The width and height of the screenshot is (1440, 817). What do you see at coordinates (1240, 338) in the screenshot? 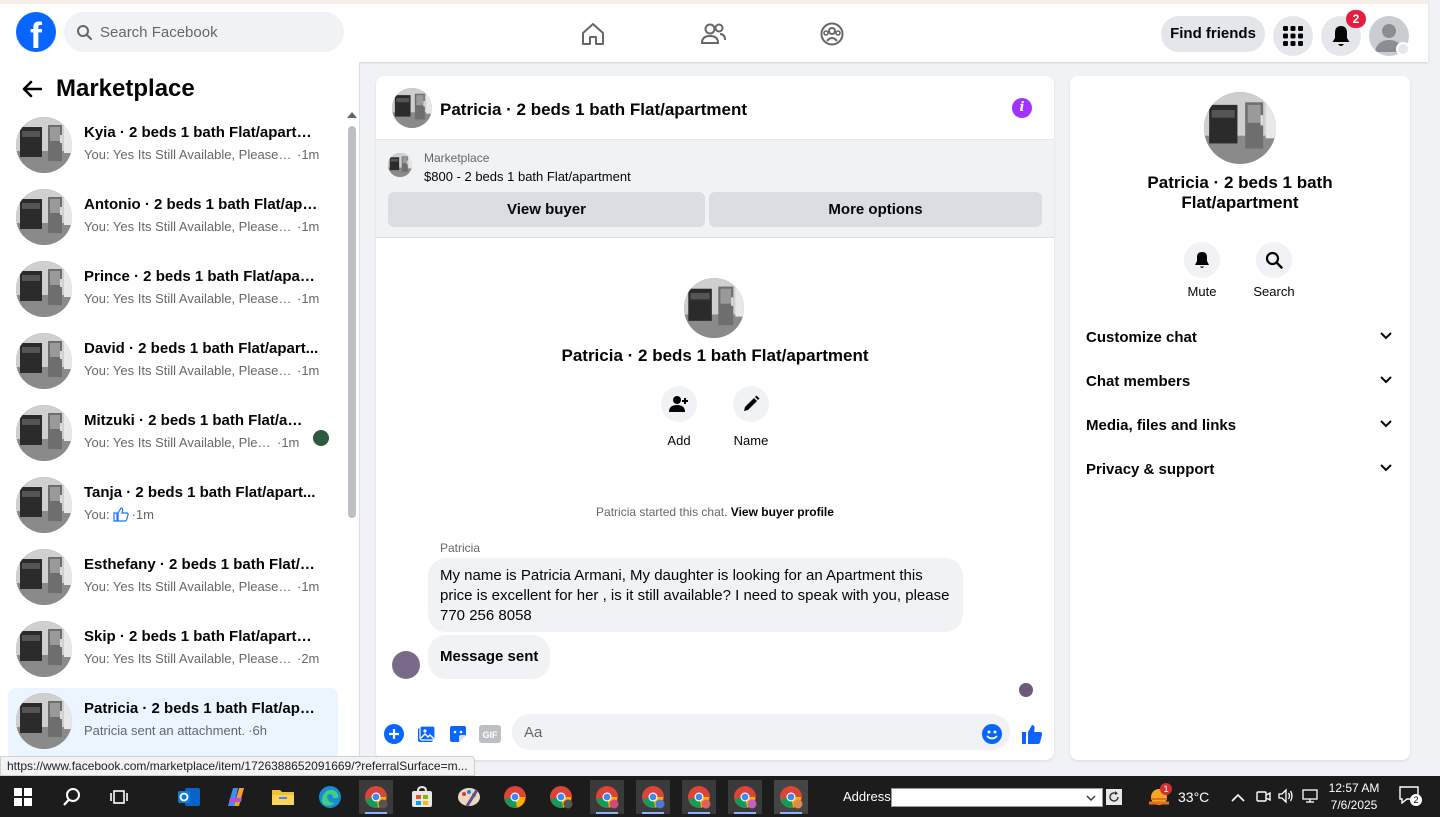
I see `customize-chat-section: Customize chat` at bounding box center [1240, 338].